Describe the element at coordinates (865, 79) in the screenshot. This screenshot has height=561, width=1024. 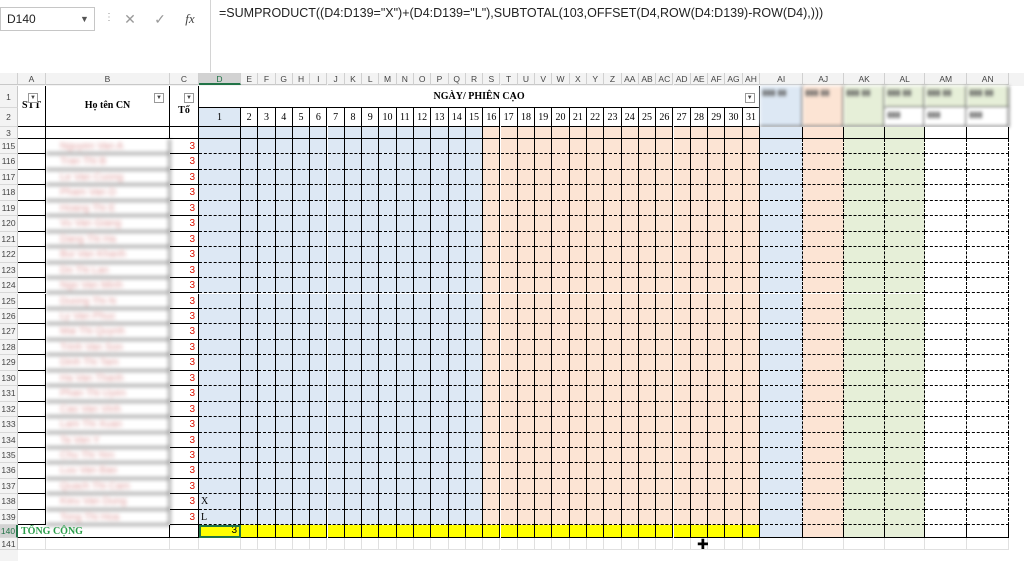
I see `column-header-ak: AK` at that location.